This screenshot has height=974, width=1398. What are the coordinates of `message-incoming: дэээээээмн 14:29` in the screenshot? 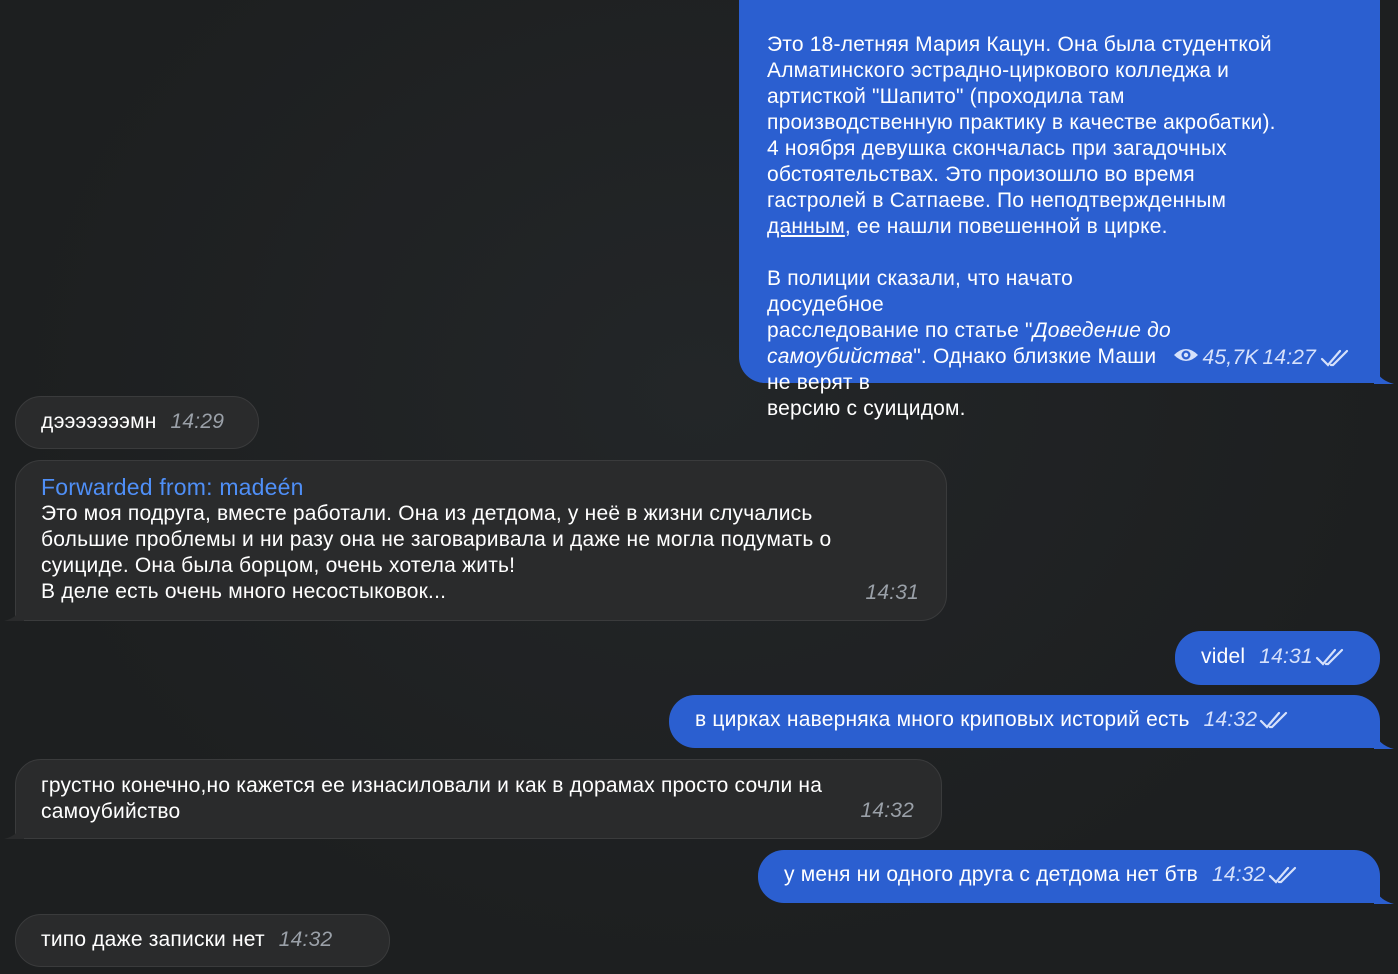 It's located at (137, 422).